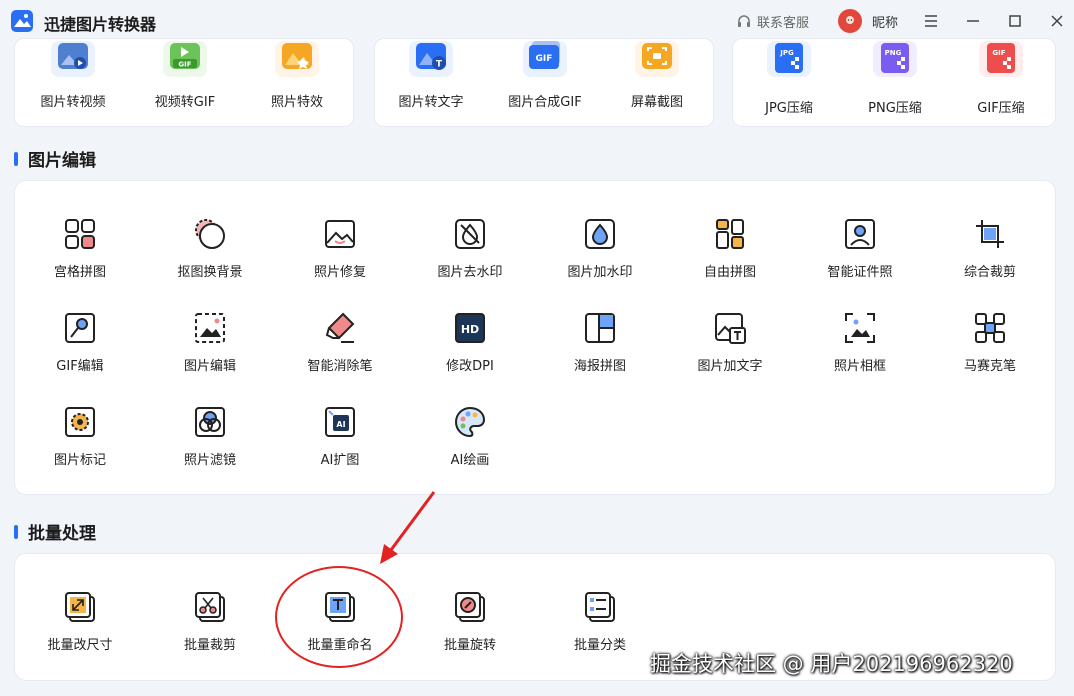  Describe the element at coordinates (600, 272) in the screenshot. I see `tool-label: 图片加水印` at that location.